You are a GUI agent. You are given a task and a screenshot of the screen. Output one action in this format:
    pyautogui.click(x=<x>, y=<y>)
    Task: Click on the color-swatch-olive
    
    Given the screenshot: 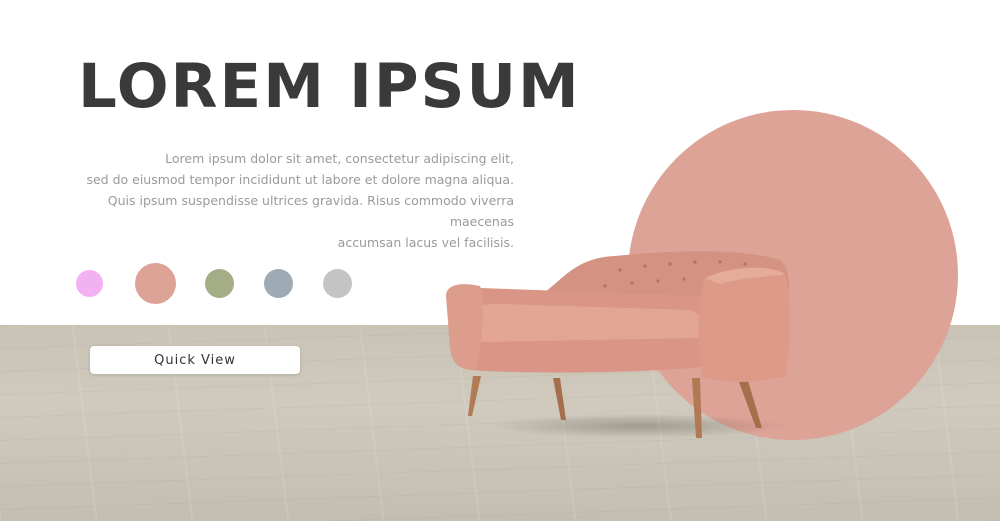 What is the action you would take?
    pyautogui.click(x=219, y=283)
    